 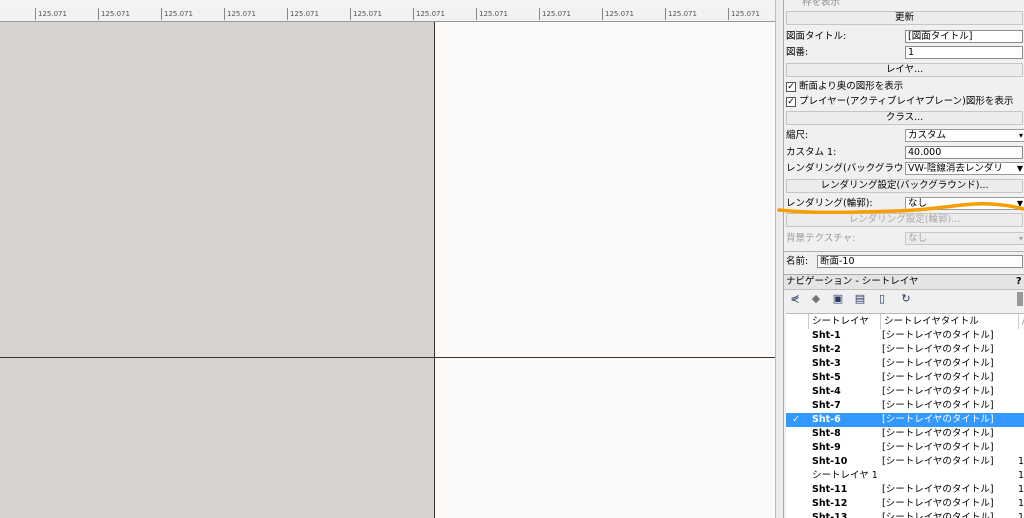 I want to click on table-row: Sht-12 [シートレイヤのタイトル] 1, so click(x=905, y=504).